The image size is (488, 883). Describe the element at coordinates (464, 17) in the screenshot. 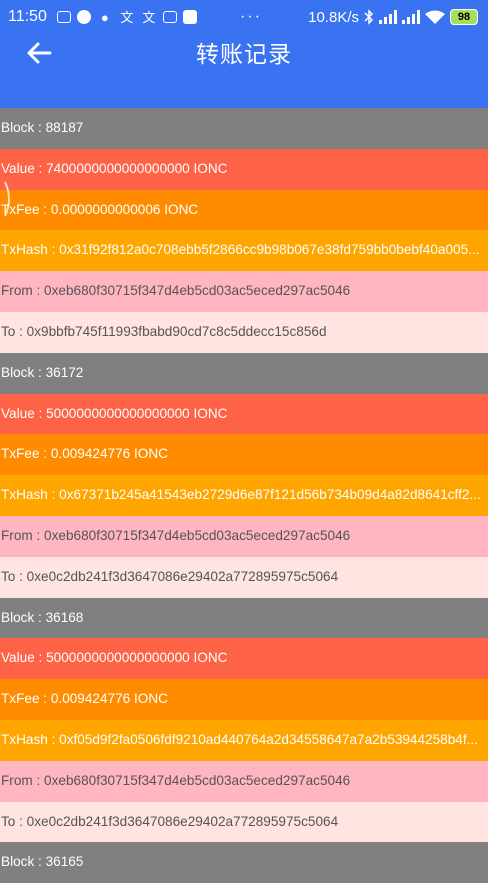

I see `battery-indicator: 98` at that location.